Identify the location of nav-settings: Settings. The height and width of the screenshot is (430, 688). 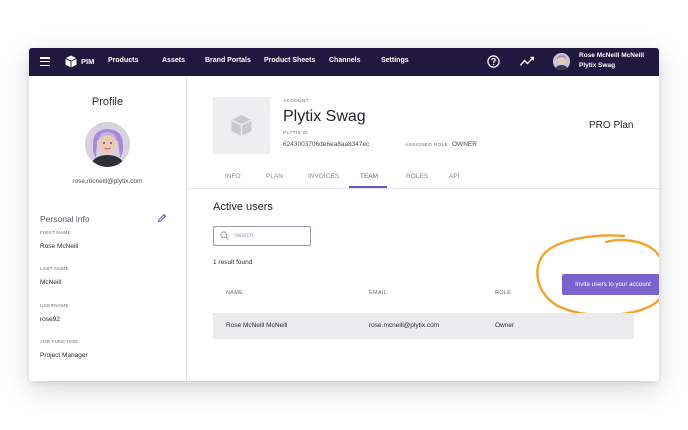
(395, 60).